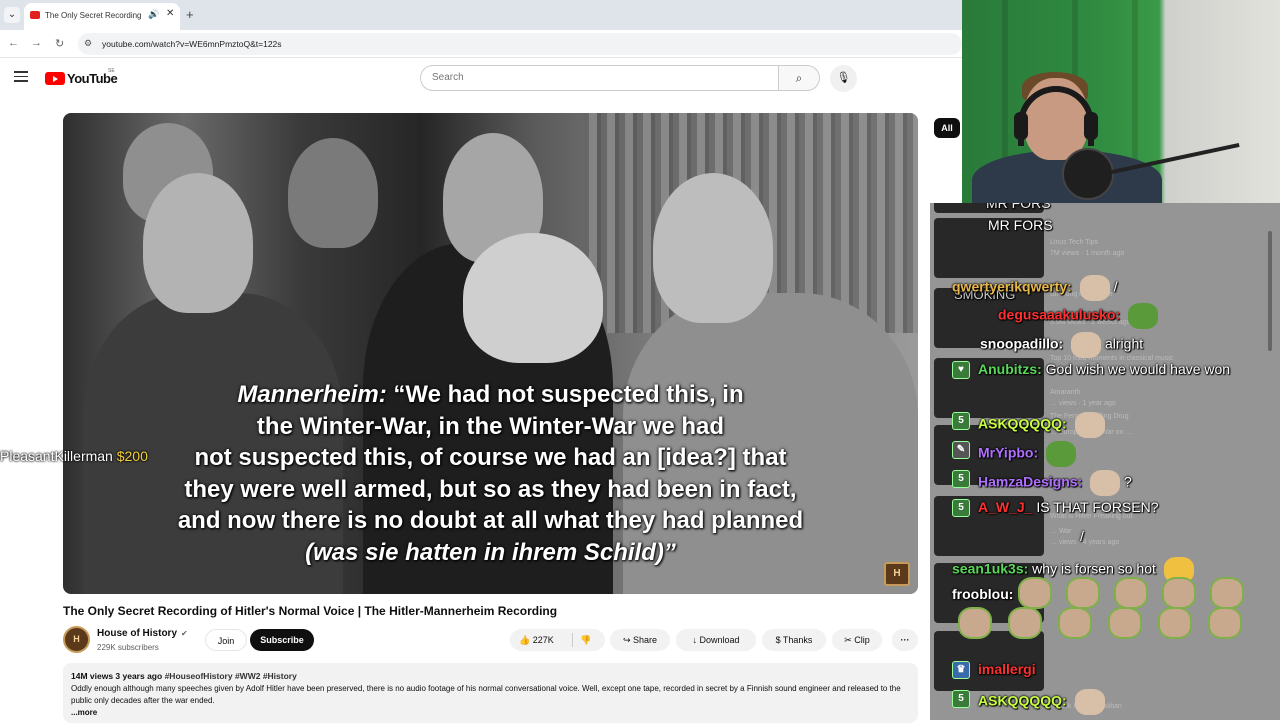 This screenshot has width=1280, height=723. What do you see at coordinates (198, 243) in the screenshot?
I see `video-figure` at bounding box center [198, 243].